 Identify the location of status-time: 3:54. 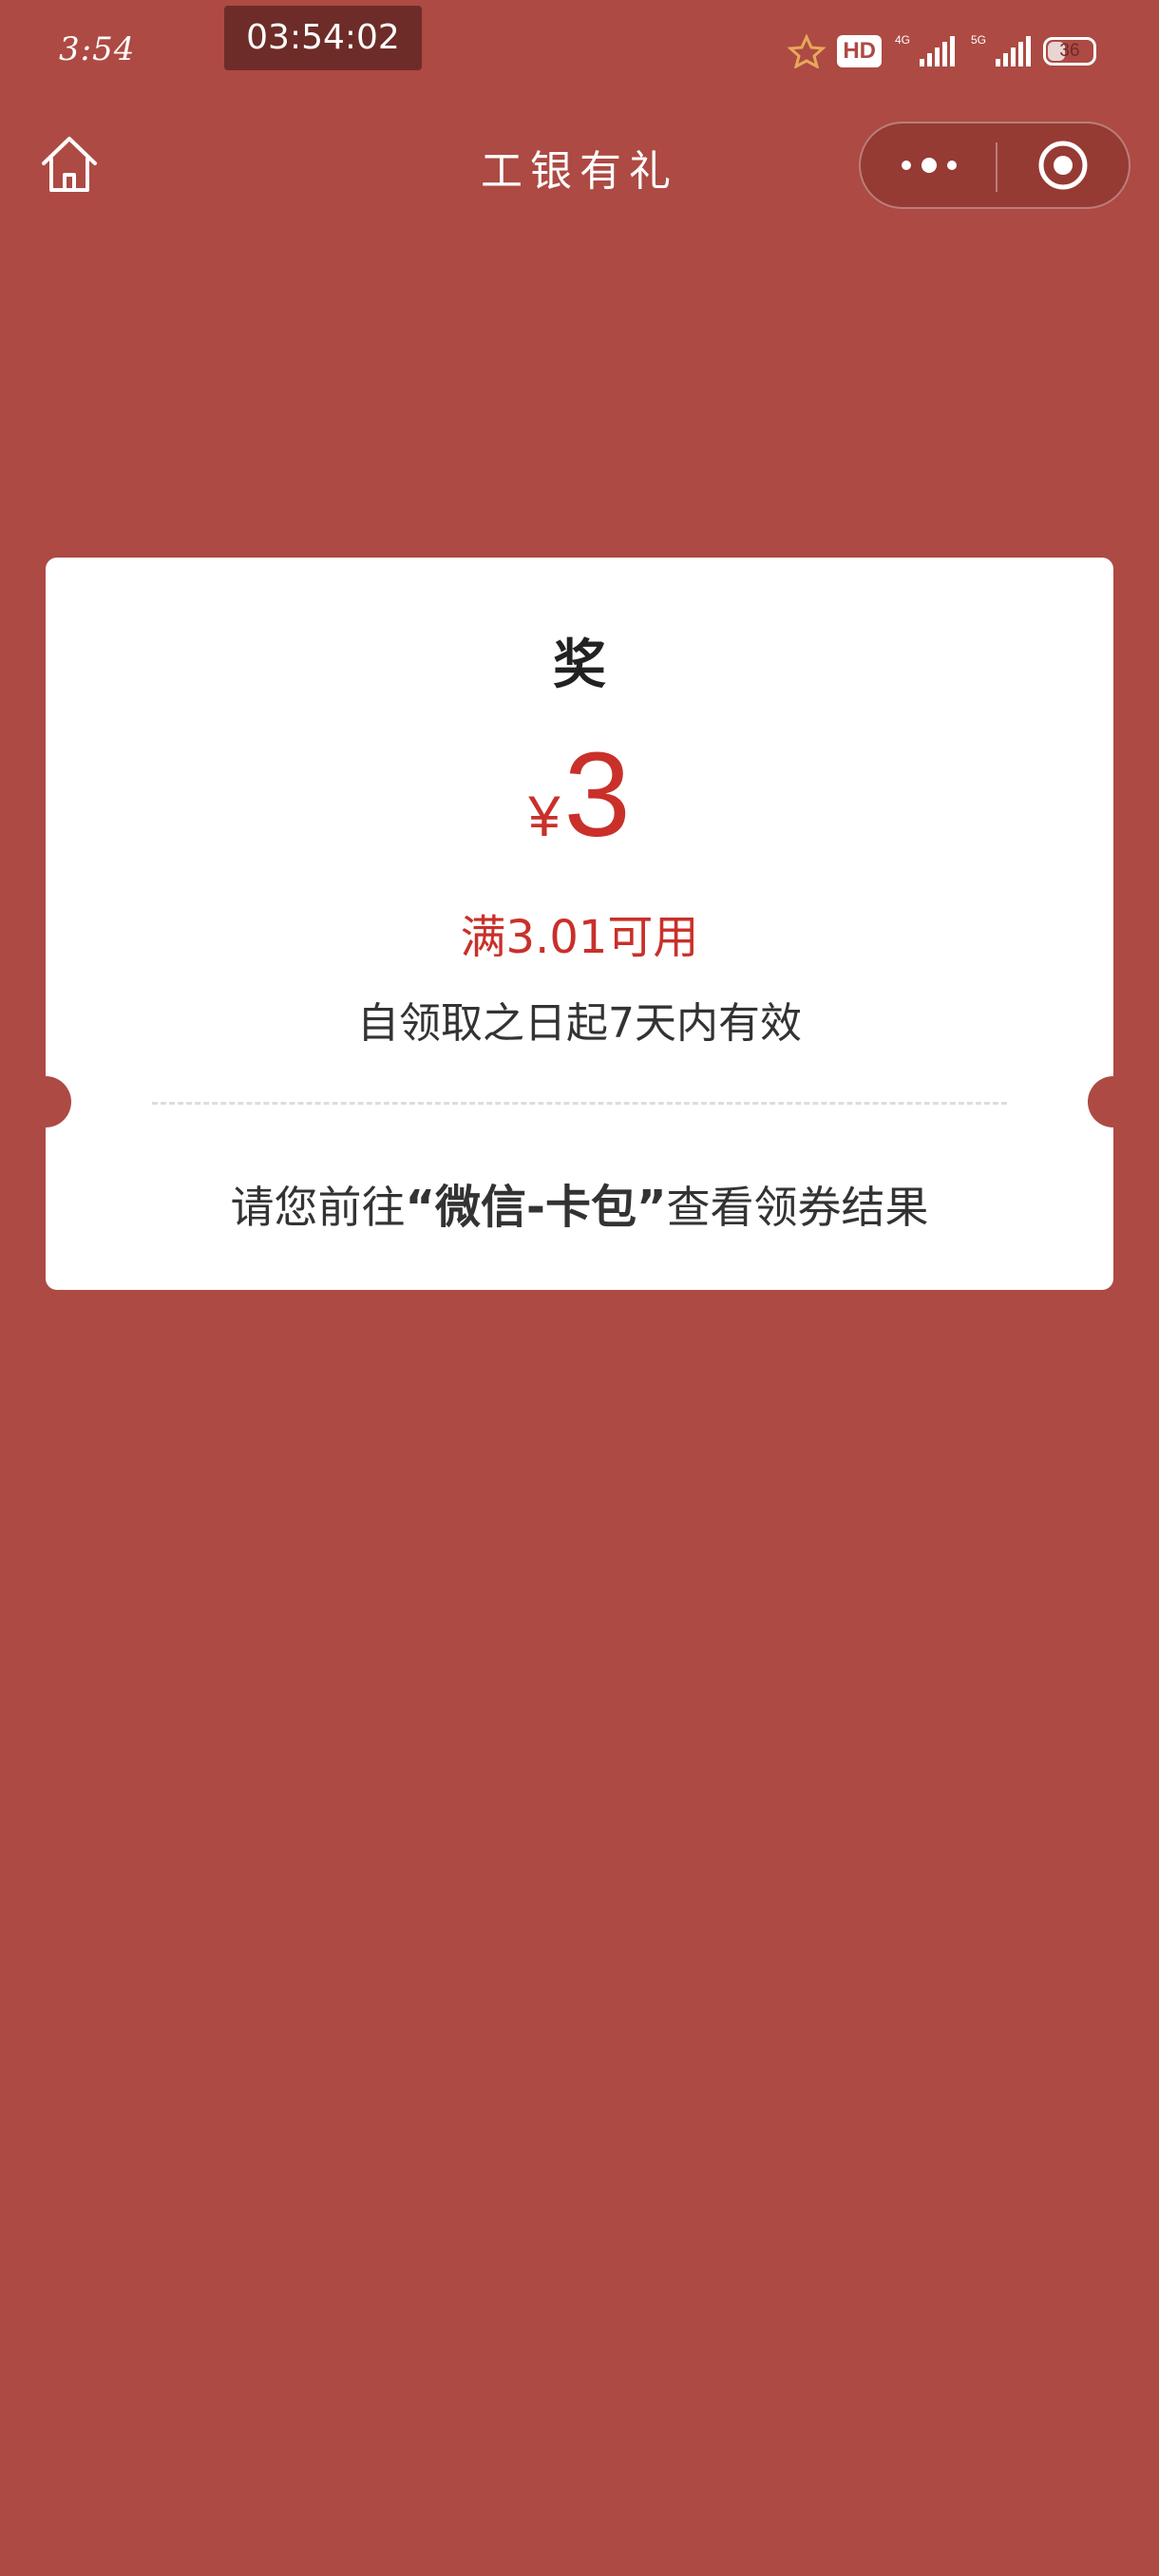
(97, 49).